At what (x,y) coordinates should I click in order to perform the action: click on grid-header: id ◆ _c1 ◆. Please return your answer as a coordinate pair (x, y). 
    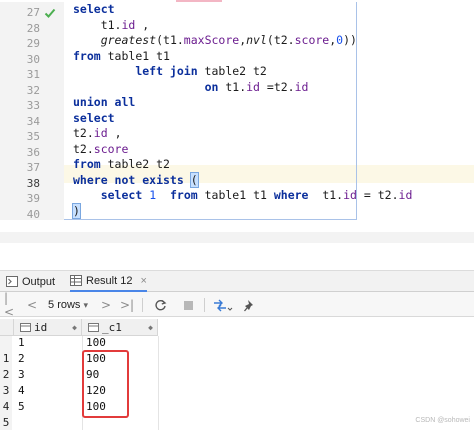
    Looking at the image, I should click on (237, 327).